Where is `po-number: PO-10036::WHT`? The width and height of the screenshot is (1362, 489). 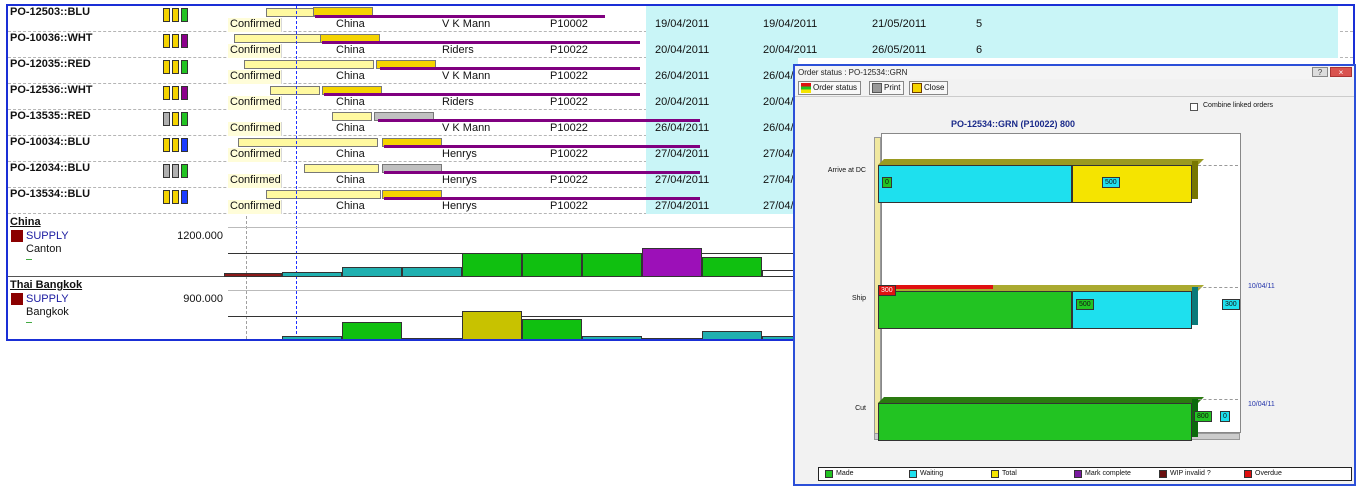 po-number: PO-10036::WHT is located at coordinates (51, 38).